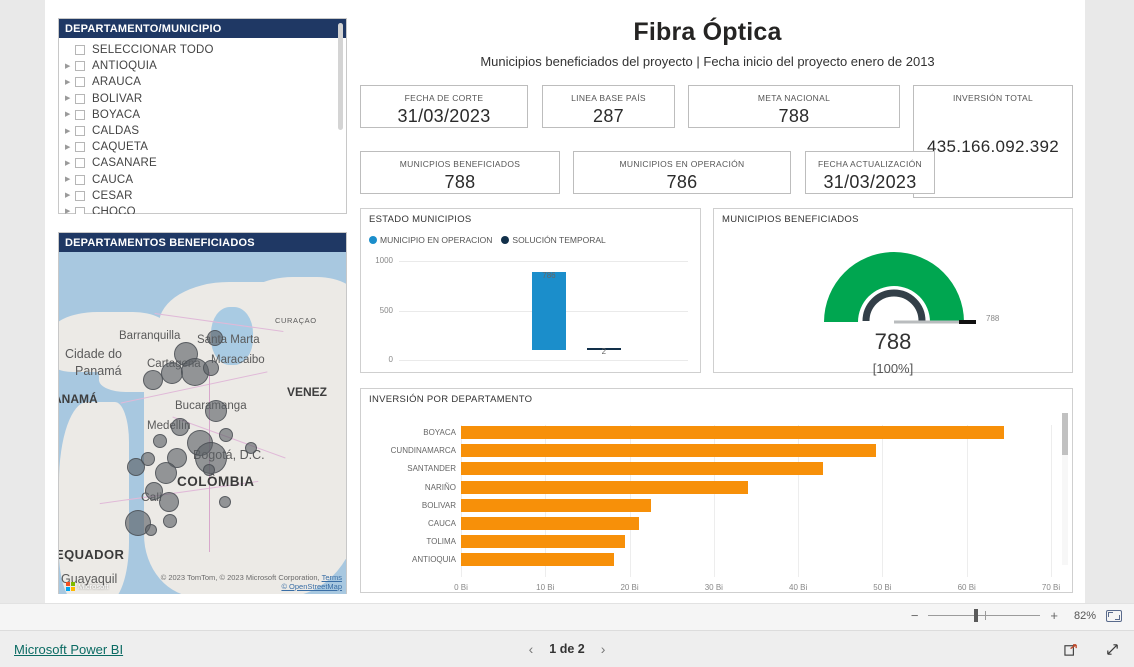  What do you see at coordinates (460, 172) in the screenshot?
I see `kpi-card-municipios-beneficiados: MUNICPIOS BENEFICIADOS 788` at bounding box center [460, 172].